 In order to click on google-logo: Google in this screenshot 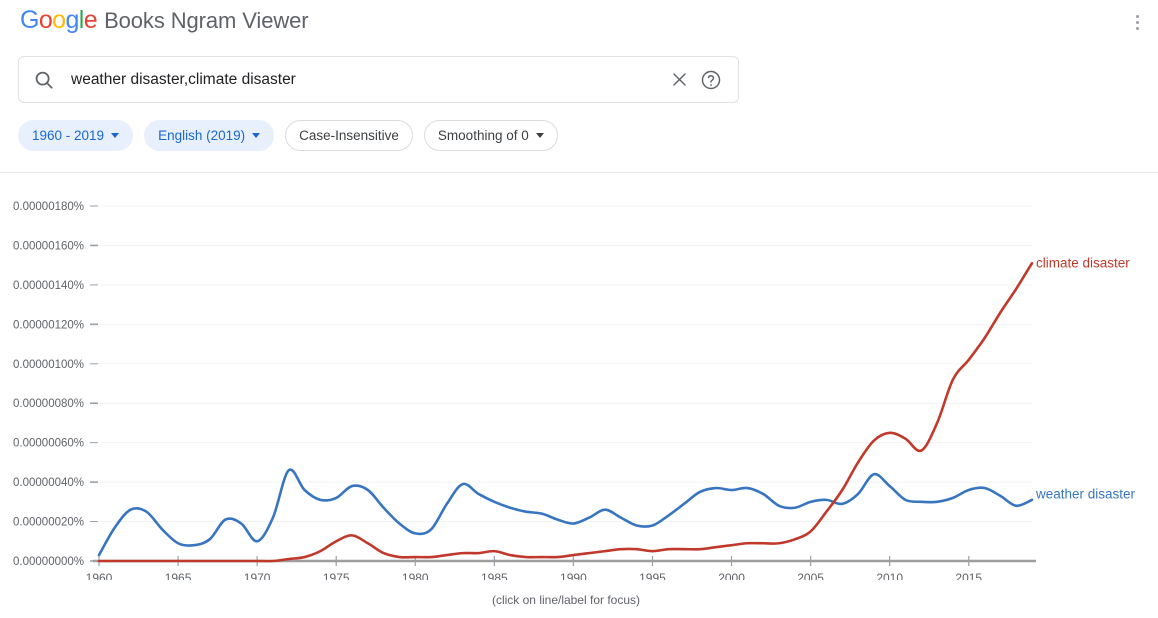, I will do `click(59, 20)`.